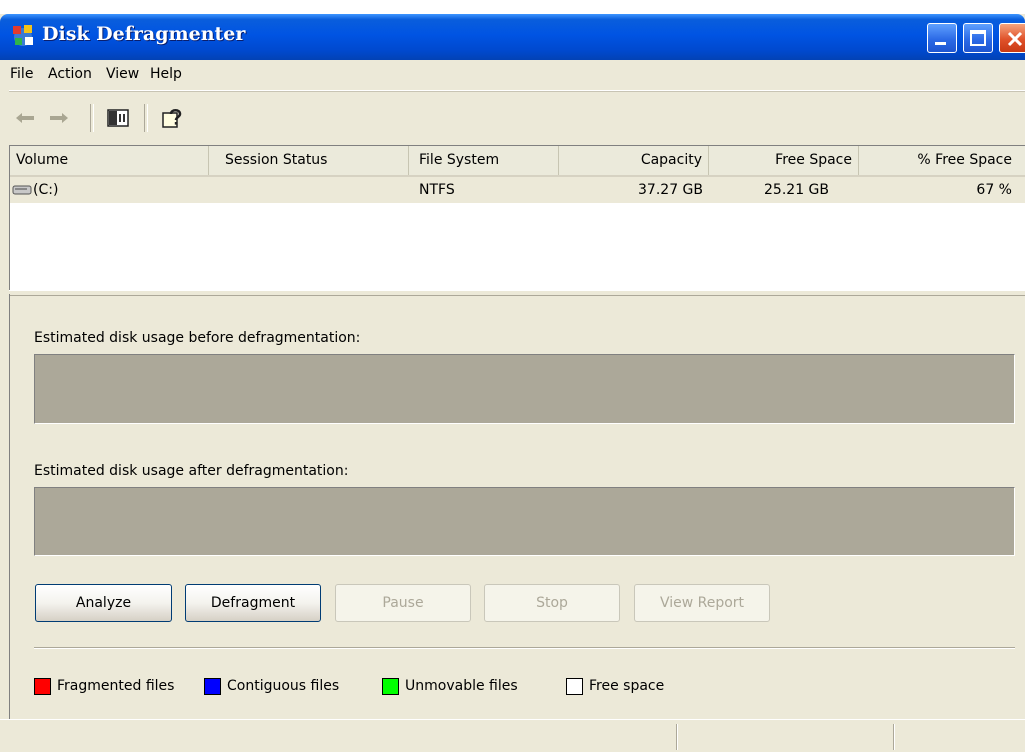 The width and height of the screenshot is (1025, 752). Describe the element at coordinates (42, 686) in the screenshot. I see `fragmented-color-swatch` at that location.